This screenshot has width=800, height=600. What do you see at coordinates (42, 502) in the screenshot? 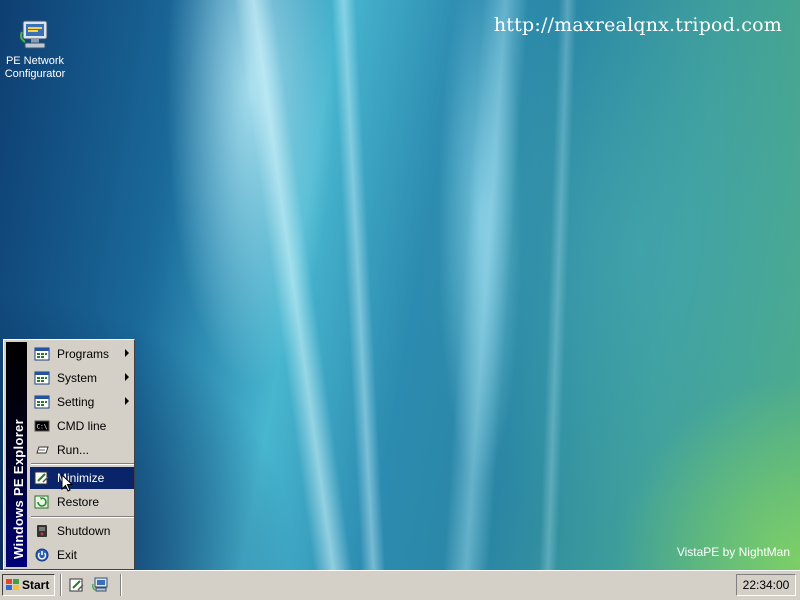
I see `restore-icon` at bounding box center [42, 502].